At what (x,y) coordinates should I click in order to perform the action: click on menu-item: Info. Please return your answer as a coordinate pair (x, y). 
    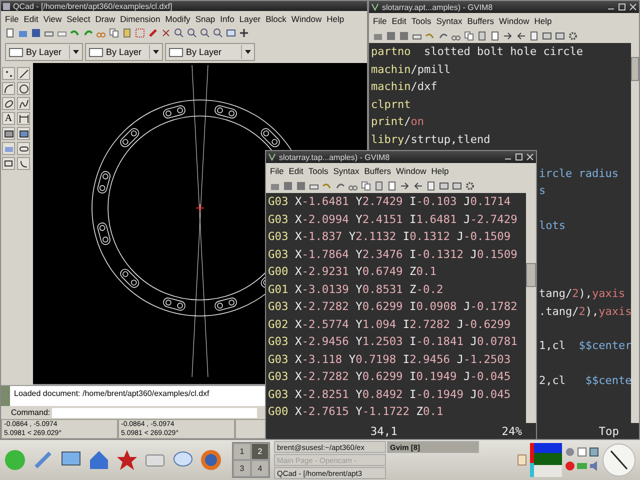
    Looking at the image, I should click on (227, 19).